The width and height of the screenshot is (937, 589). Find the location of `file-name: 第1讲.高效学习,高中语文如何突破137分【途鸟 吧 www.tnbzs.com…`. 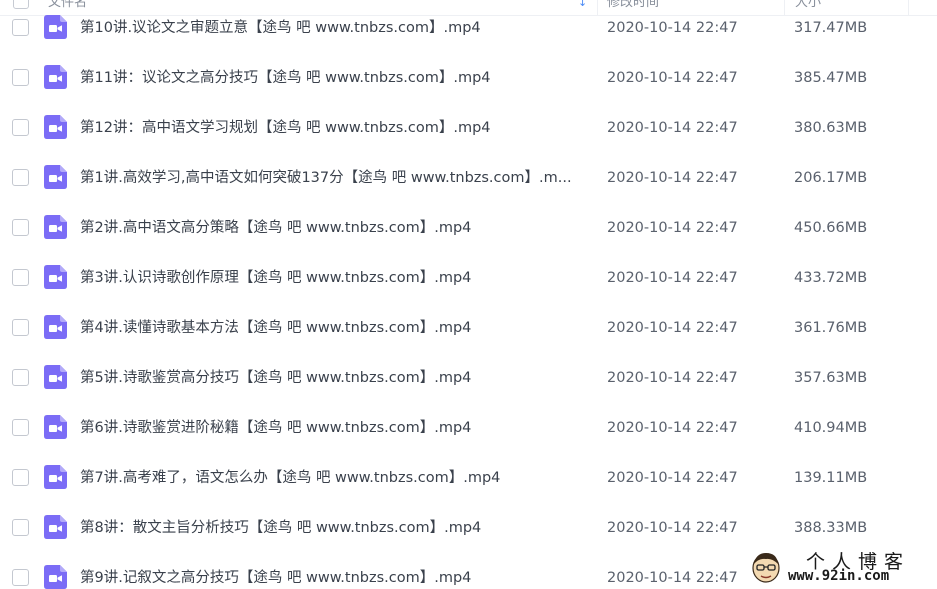

file-name: 第1讲.高效学习,高中语文如何突破137分【途鸟 吧 www.tnbzs.com… is located at coordinates (330, 178).